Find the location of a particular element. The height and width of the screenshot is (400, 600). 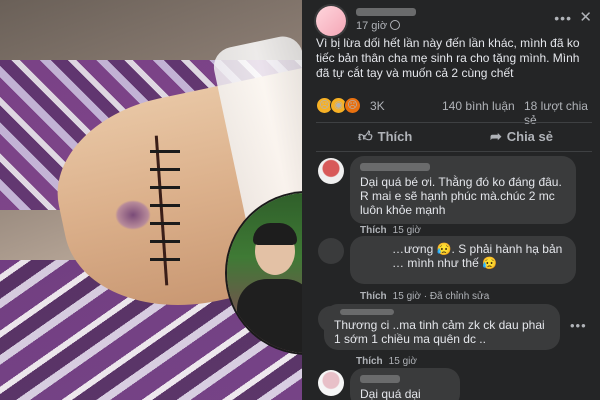

post-stats: ☹ ◉ ☹ 3K 140 bình luận 18 lượt chia sẻ is located at coordinates (454, 112).